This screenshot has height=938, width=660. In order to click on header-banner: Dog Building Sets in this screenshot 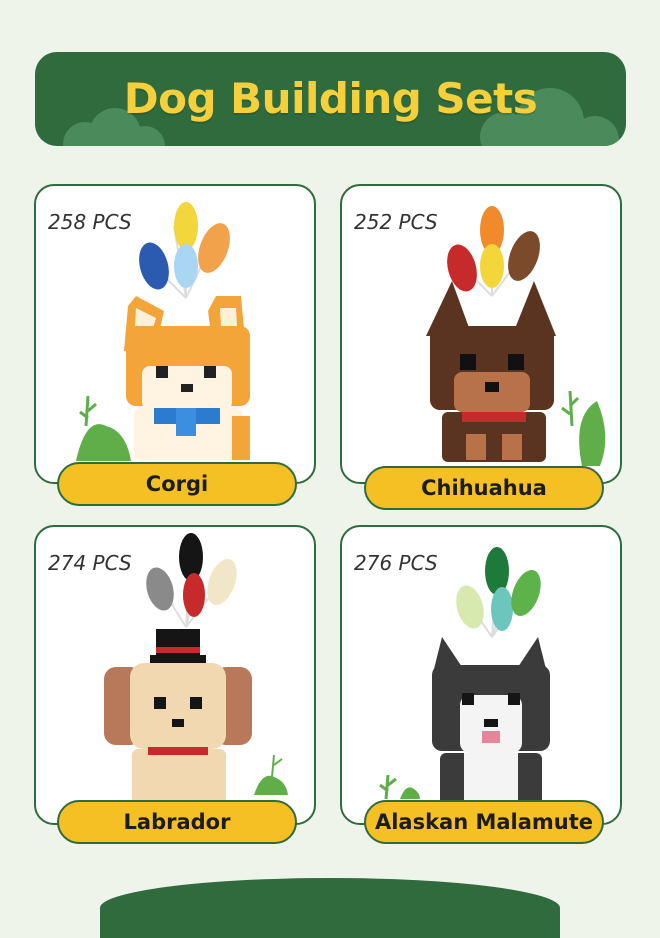, I will do `click(330, 99)`.